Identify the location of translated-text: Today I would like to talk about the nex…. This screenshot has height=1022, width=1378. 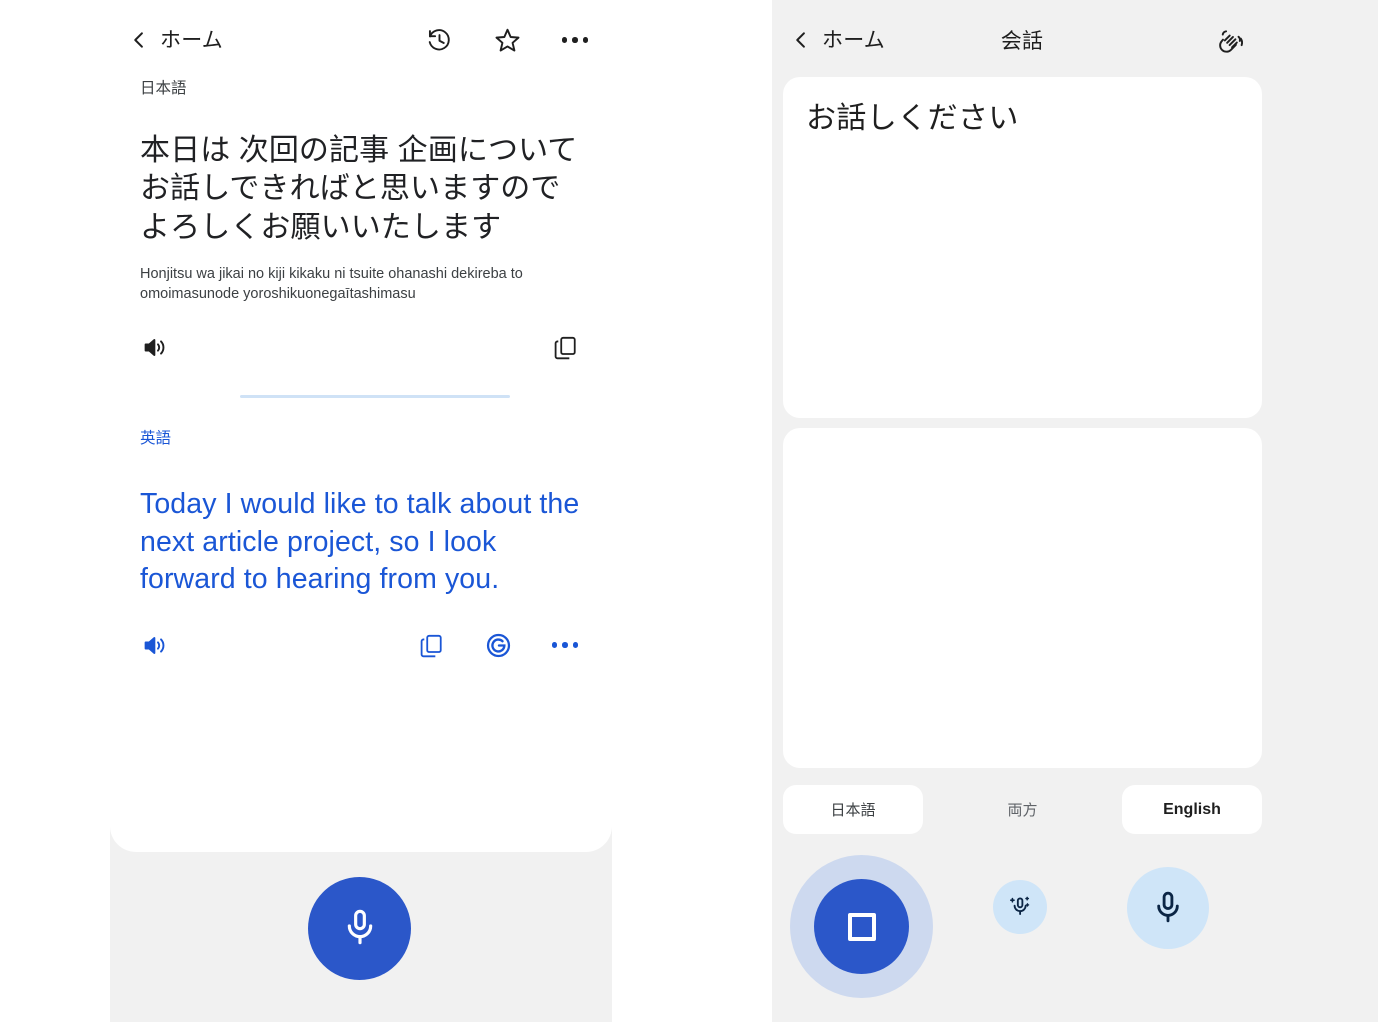
(360, 542).